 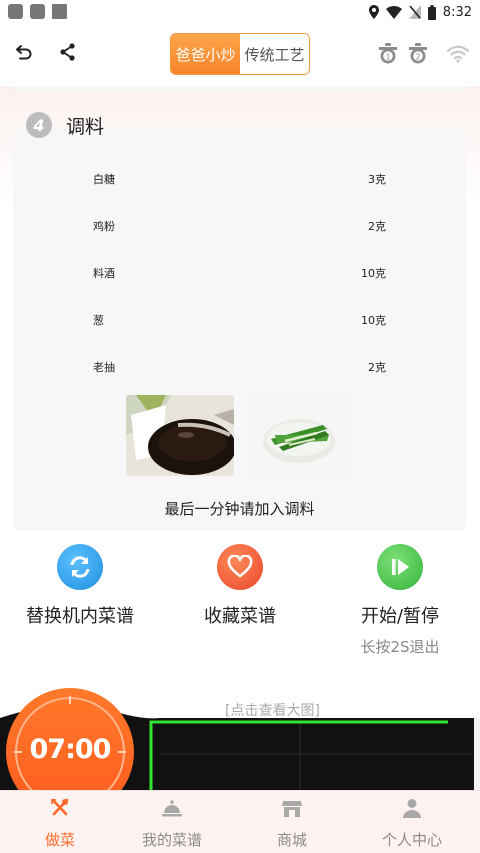 I want to click on favorite-recipe-button: 收藏菜谱, so click(x=240, y=586).